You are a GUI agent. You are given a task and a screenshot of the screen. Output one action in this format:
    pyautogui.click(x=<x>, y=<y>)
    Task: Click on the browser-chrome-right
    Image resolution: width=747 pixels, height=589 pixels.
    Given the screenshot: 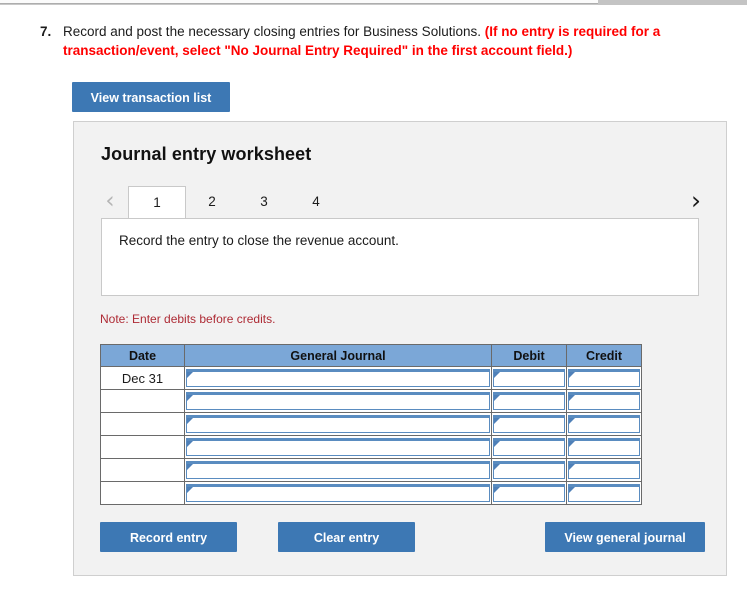 What is the action you would take?
    pyautogui.click(x=672, y=2)
    